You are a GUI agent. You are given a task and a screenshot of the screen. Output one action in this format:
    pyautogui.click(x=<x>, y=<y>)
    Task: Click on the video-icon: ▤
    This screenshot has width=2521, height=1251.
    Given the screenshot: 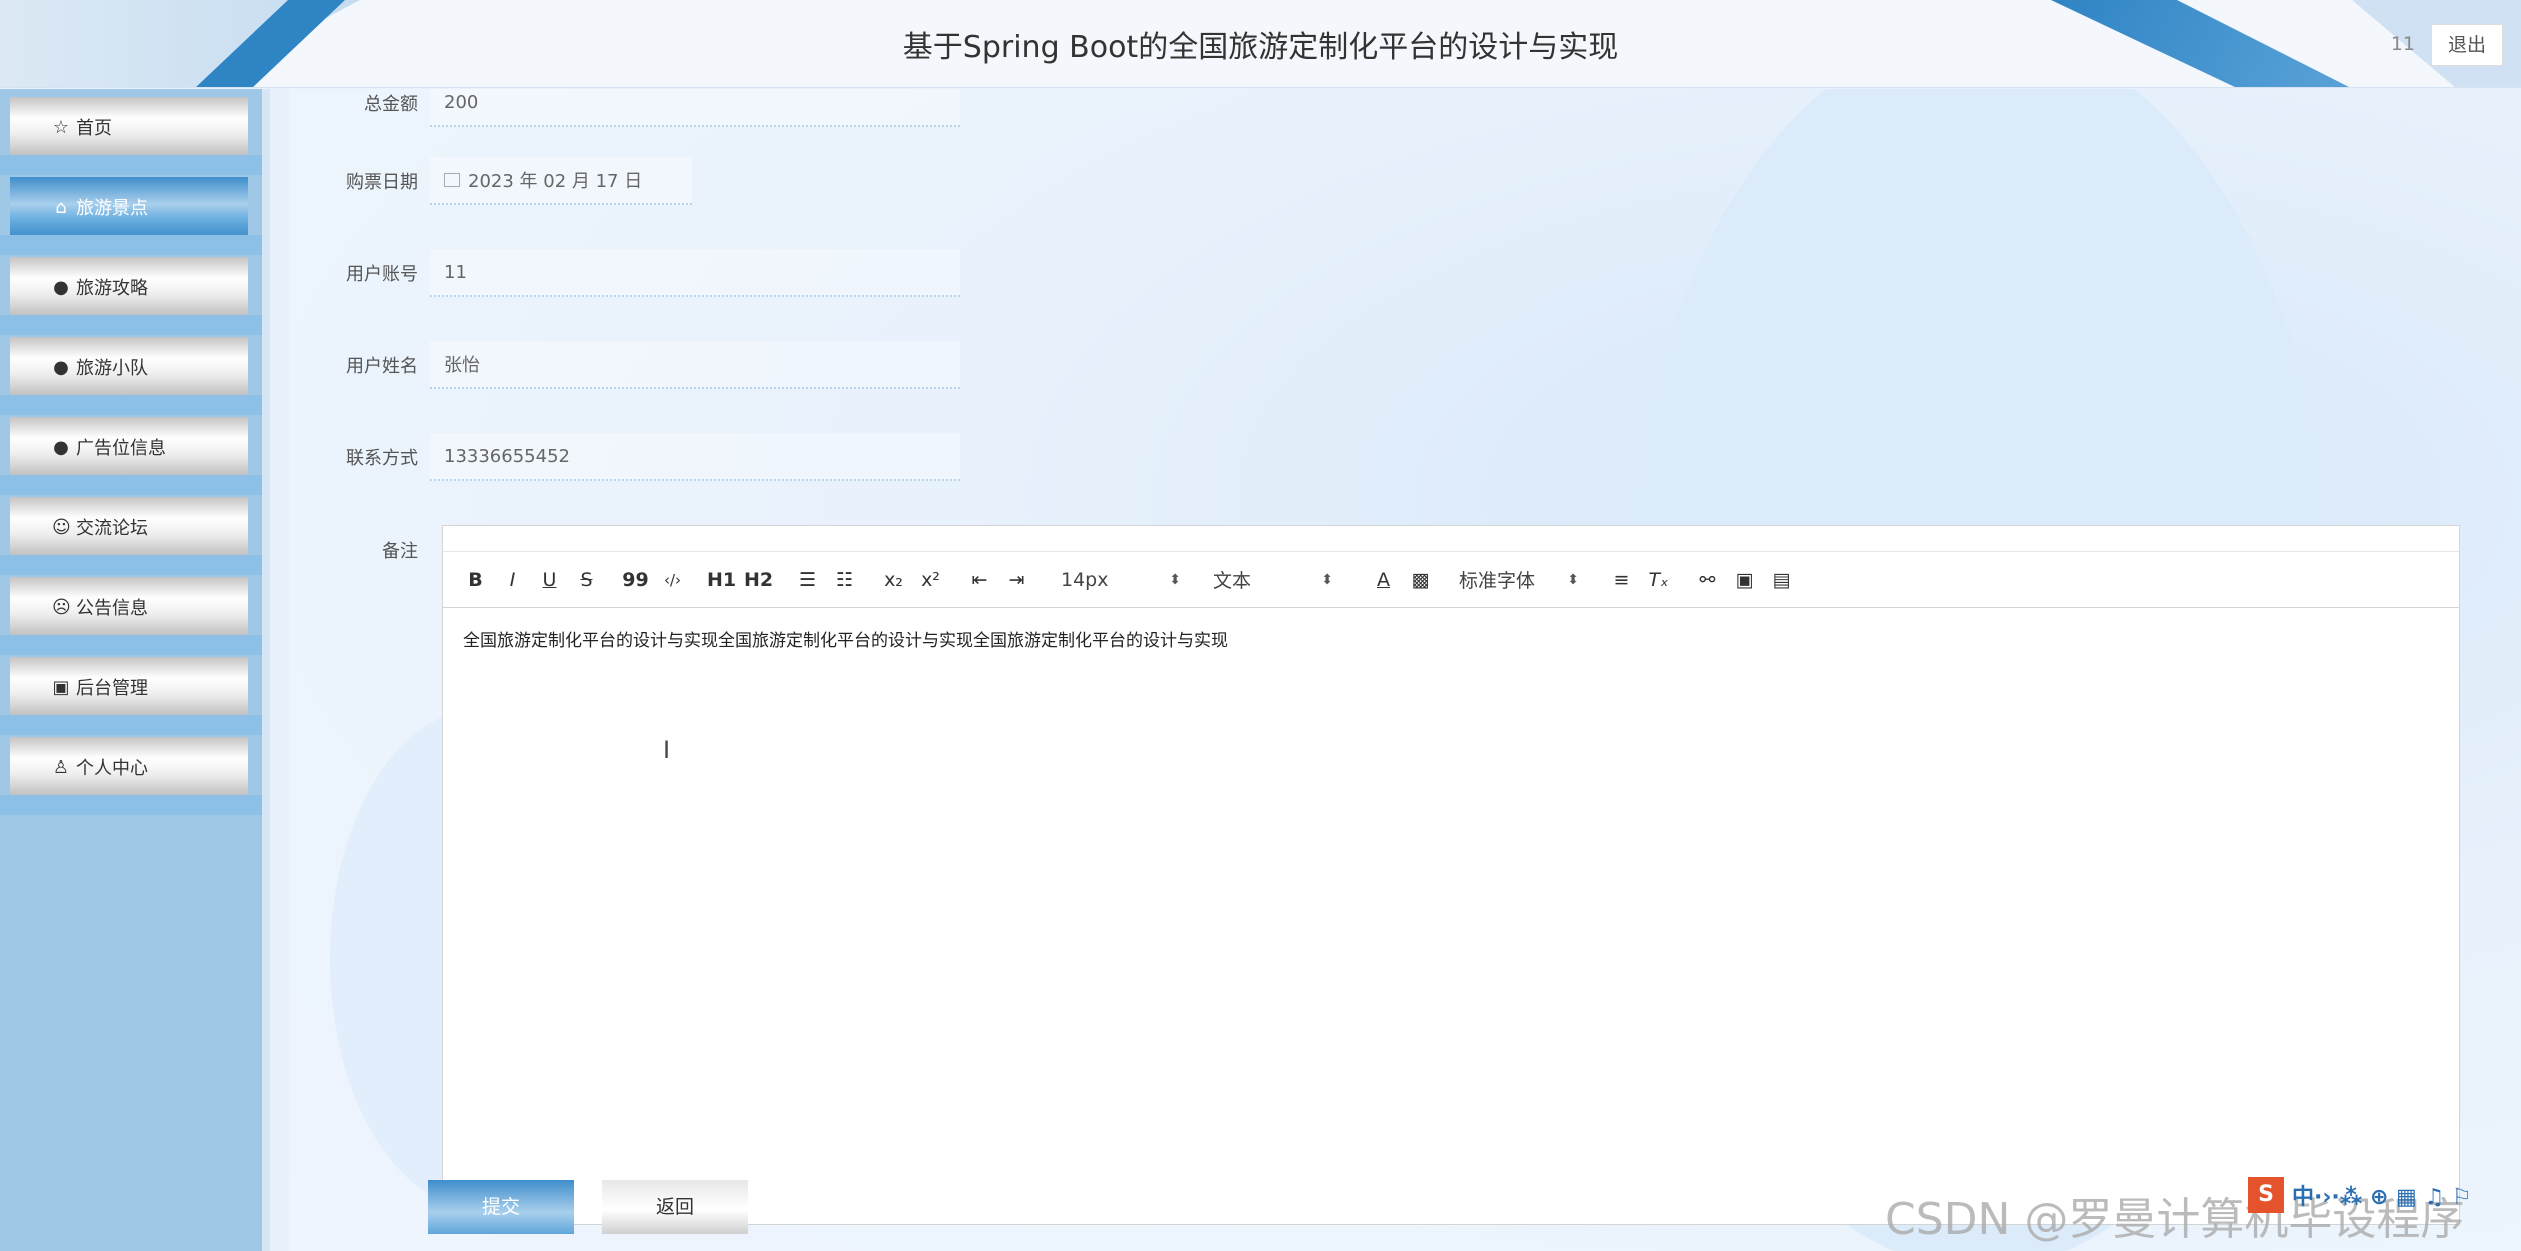 What is the action you would take?
    pyautogui.click(x=1781, y=580)
    